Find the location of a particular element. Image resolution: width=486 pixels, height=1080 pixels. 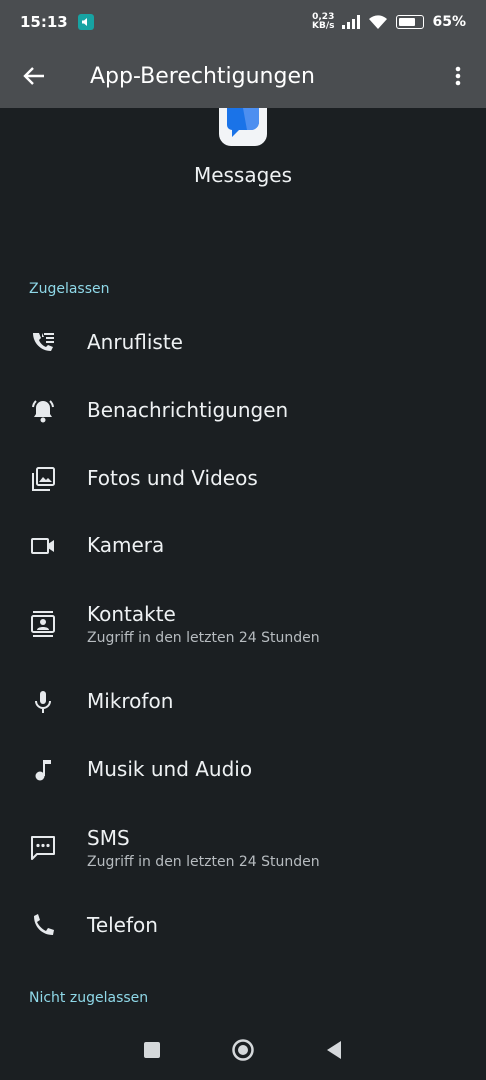

signal-icon is located at coordinates (351, 22).